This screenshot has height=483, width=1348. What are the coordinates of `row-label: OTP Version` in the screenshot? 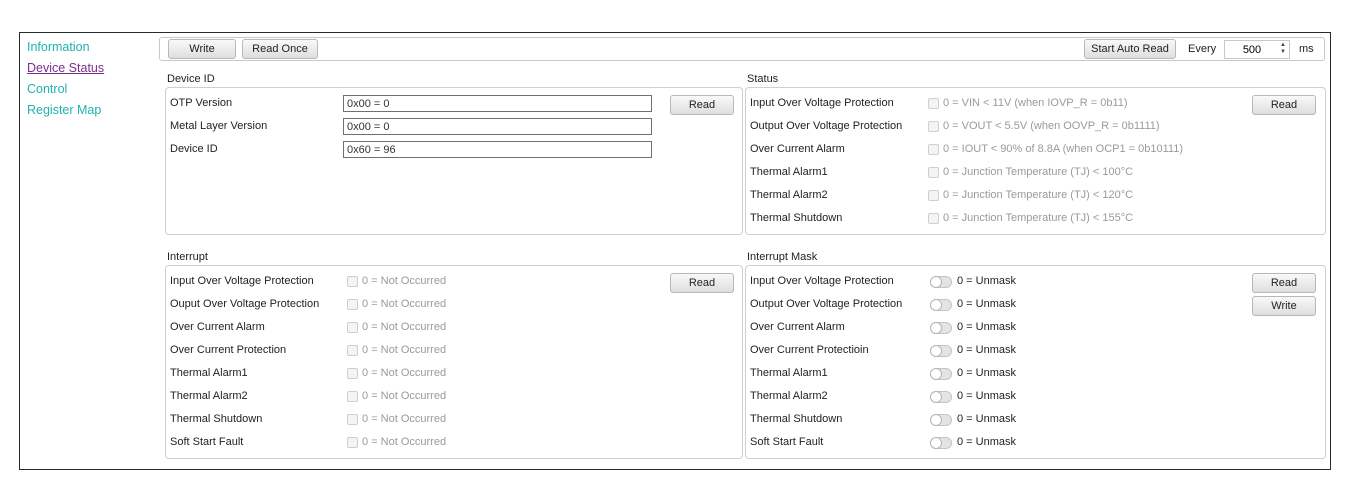 It's located at (201, 103).